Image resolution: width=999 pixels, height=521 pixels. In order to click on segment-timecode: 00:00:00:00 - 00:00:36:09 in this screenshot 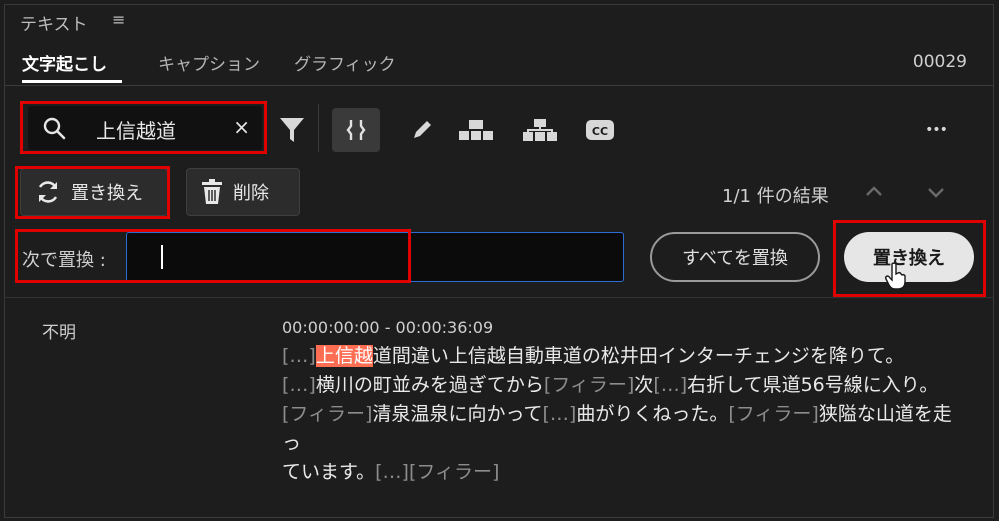, I will do `click(388, 327)`.